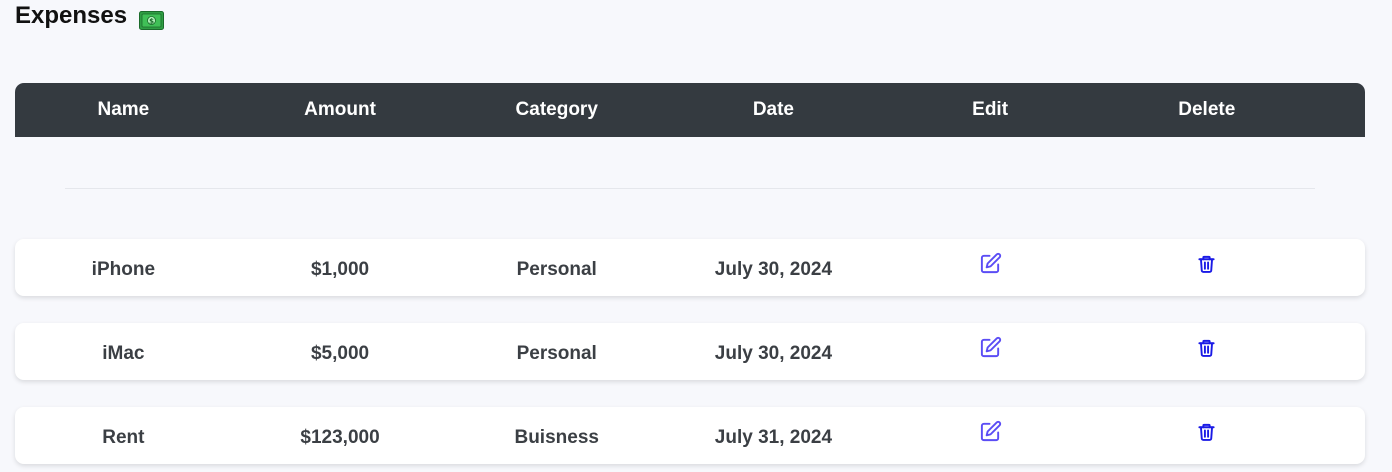 The width and height of the screenshot is (1392, 472). What do you see at coordinates (556, 110) in the screenshot?
I see `header-category: Category` at bounding box center [556, 110].